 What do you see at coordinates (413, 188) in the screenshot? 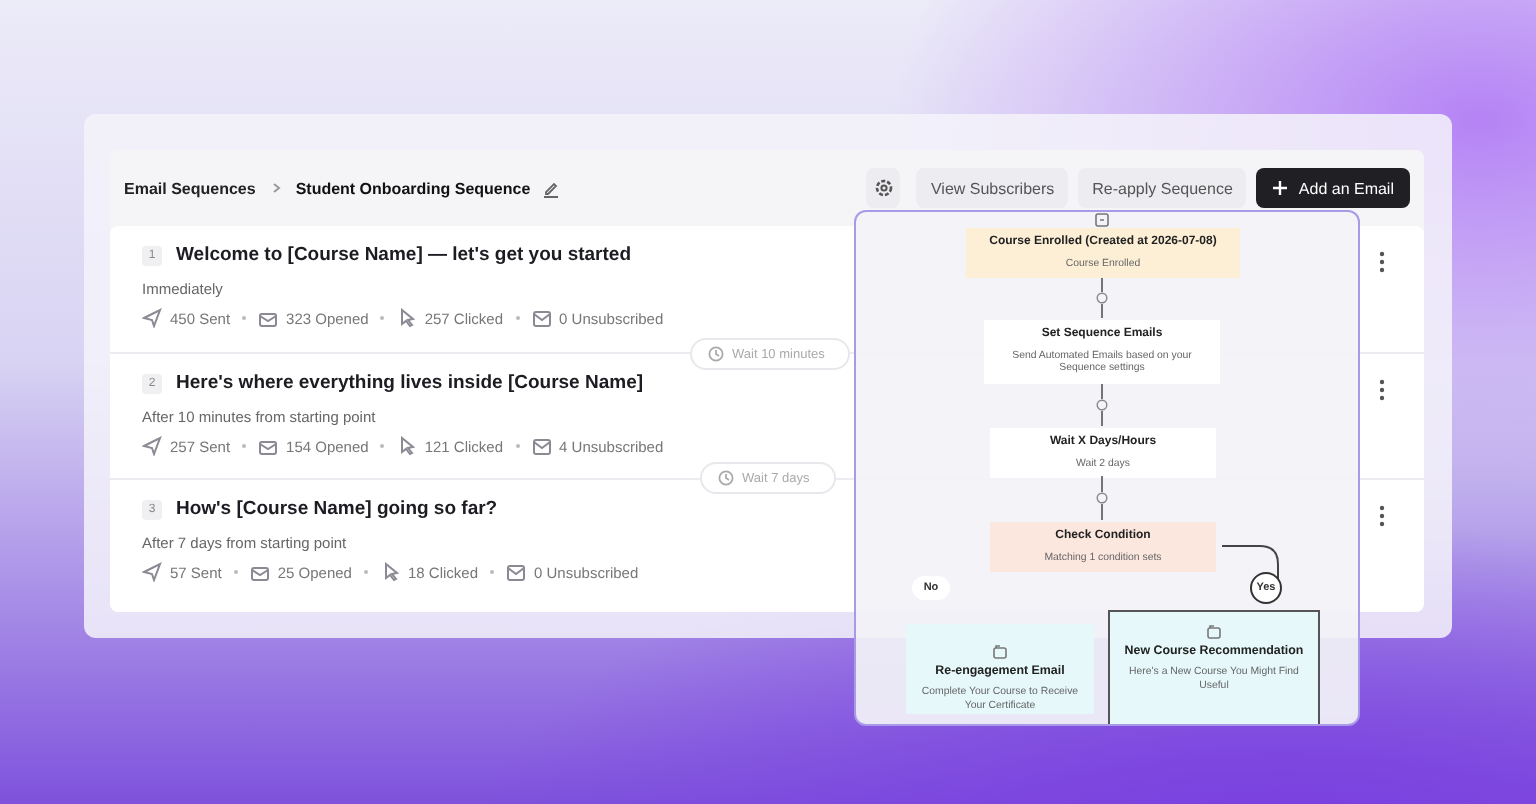
I see `breadcrumb-item: Student Onboarding Sequence` at bounding box center [413, 188].